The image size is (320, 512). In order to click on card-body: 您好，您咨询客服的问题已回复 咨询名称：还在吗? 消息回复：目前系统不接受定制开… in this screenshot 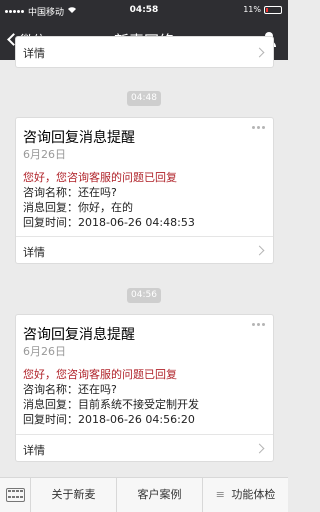, I will do `click(111, 397)`.